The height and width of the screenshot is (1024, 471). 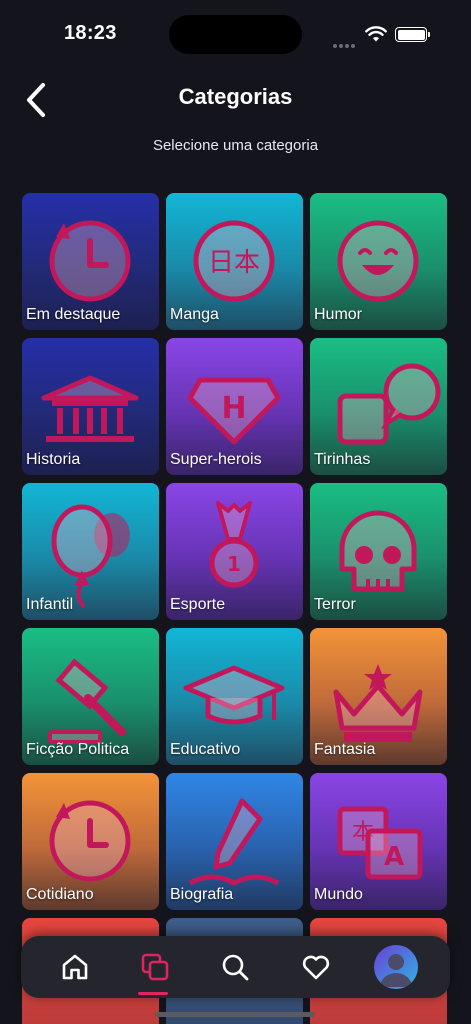 I want to click on category-card: 本 A Mundo, so click(x=378, y=841).